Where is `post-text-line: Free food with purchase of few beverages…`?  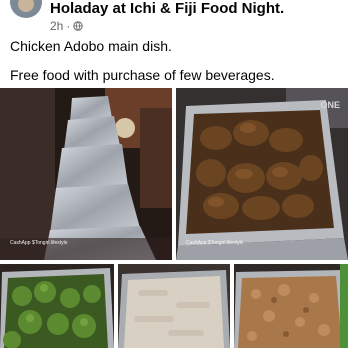 post-text-line: Free food with purchase of few beverages… is located at coordinates (142, 75).